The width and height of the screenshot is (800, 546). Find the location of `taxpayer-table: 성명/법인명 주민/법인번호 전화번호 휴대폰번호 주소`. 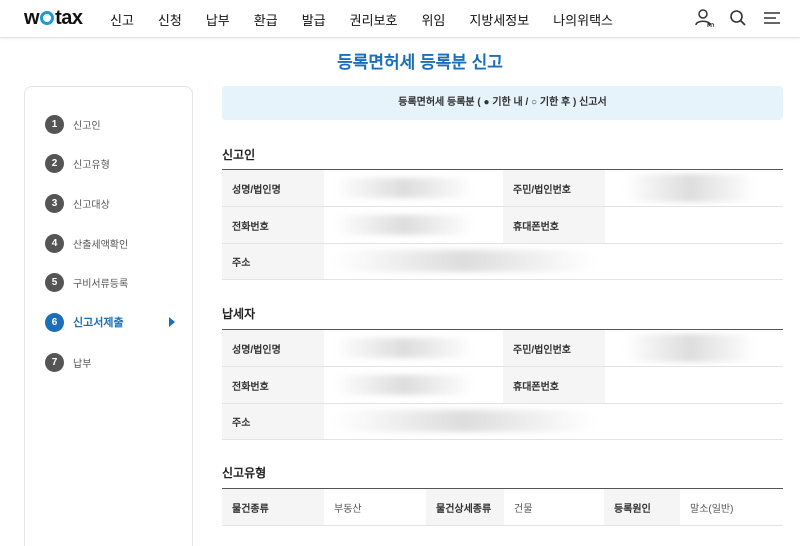

taxpayer-table: 성명/법인명 주민/법인번호 전화번호 휴대폰번호 주소 is located at coordinates (502, 384).